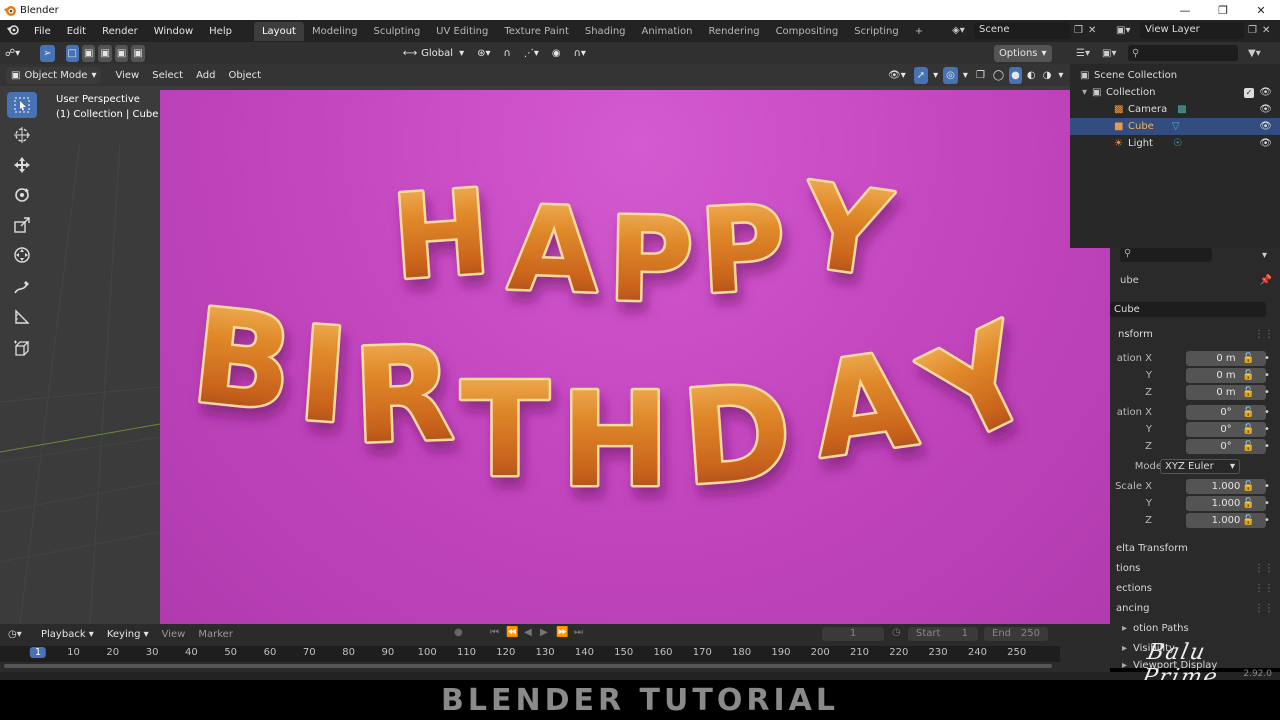  Describe the element at coordinates (1183, 53) in the screenshot. I see `outliner-search-field: ⚲` at that location.